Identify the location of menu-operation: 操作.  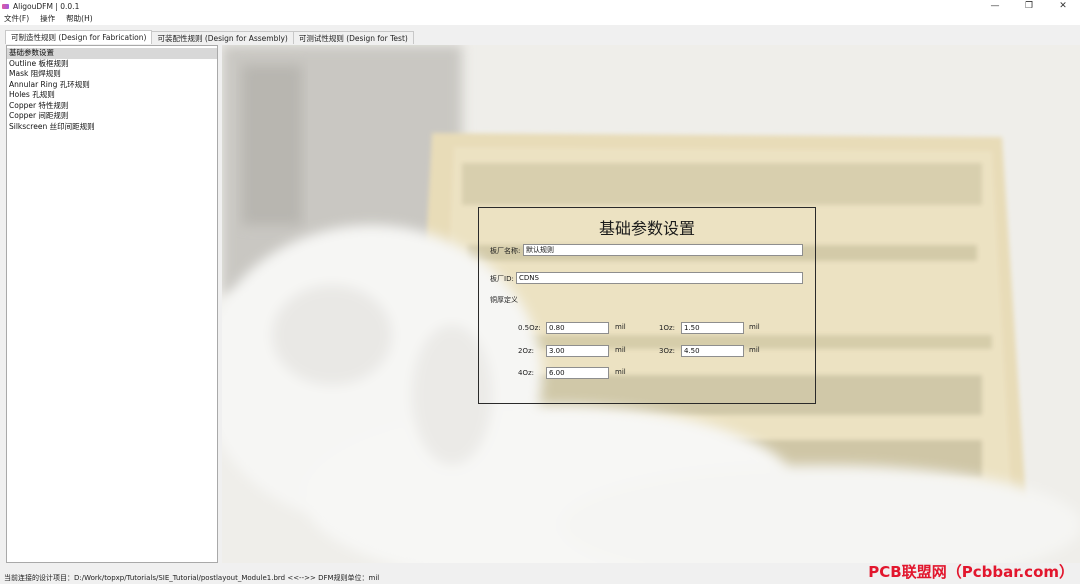
(47, 18).